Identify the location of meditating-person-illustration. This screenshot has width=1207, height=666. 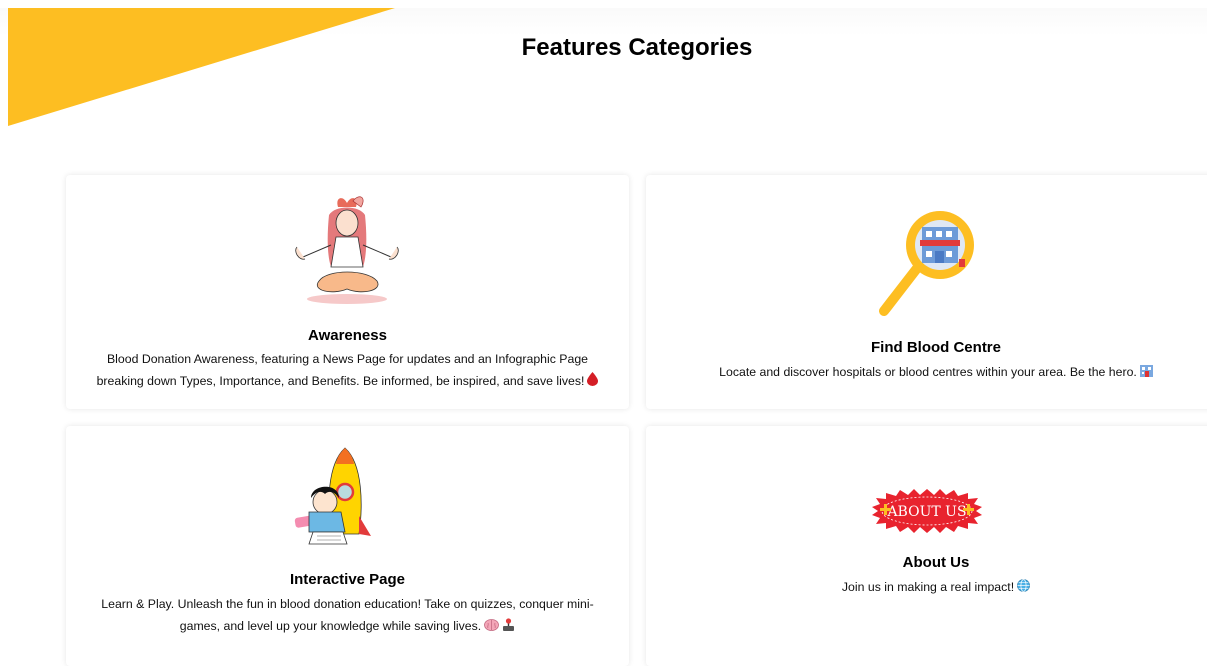
(347, 250).